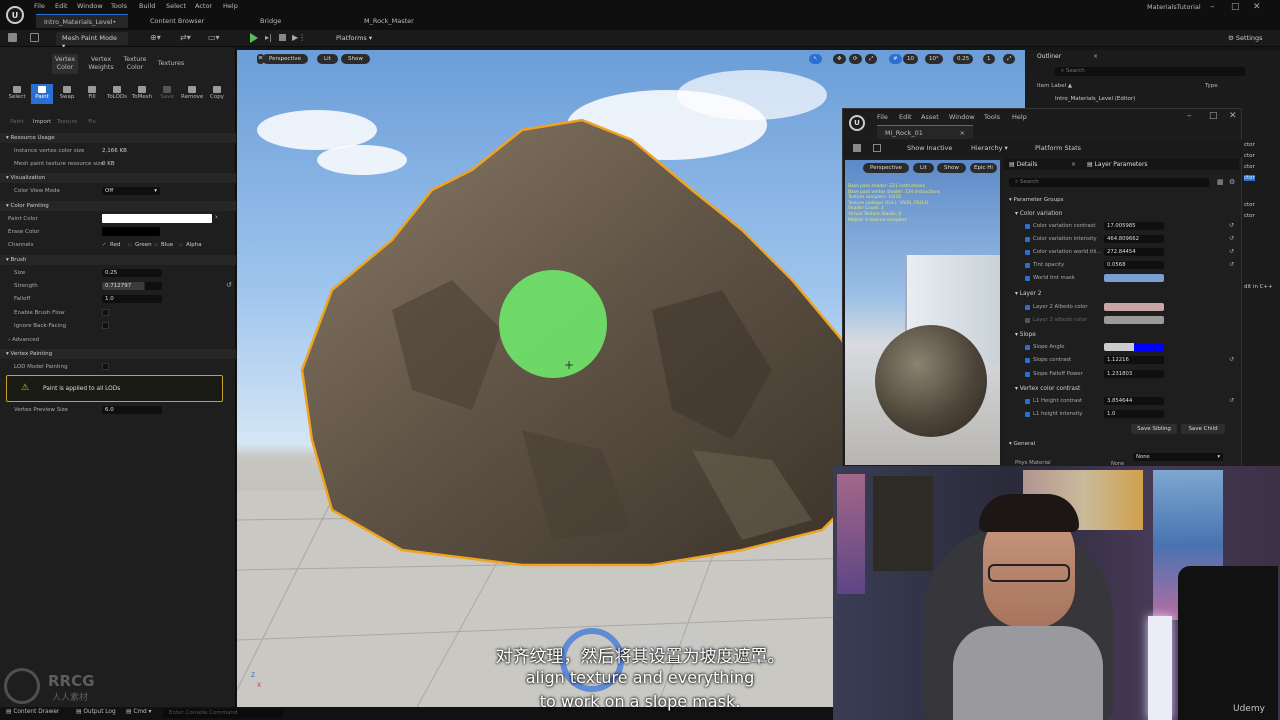  What do you see at coordinates (142, 94) in the screenshot?
I see `tomesh-tool: ToMesh` at bounding box center [142, 94].